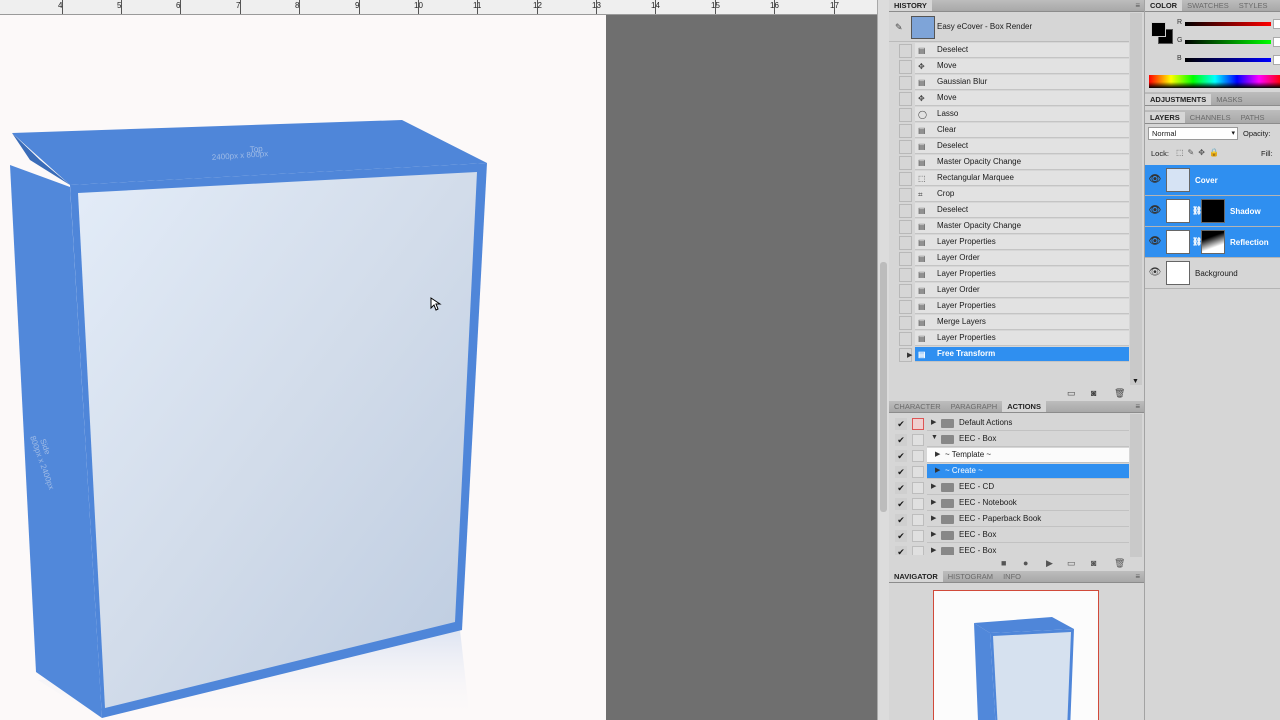  Describe the element at coordinates (1214, 81) in the screenshot. I see `color-spectrum` at that location.